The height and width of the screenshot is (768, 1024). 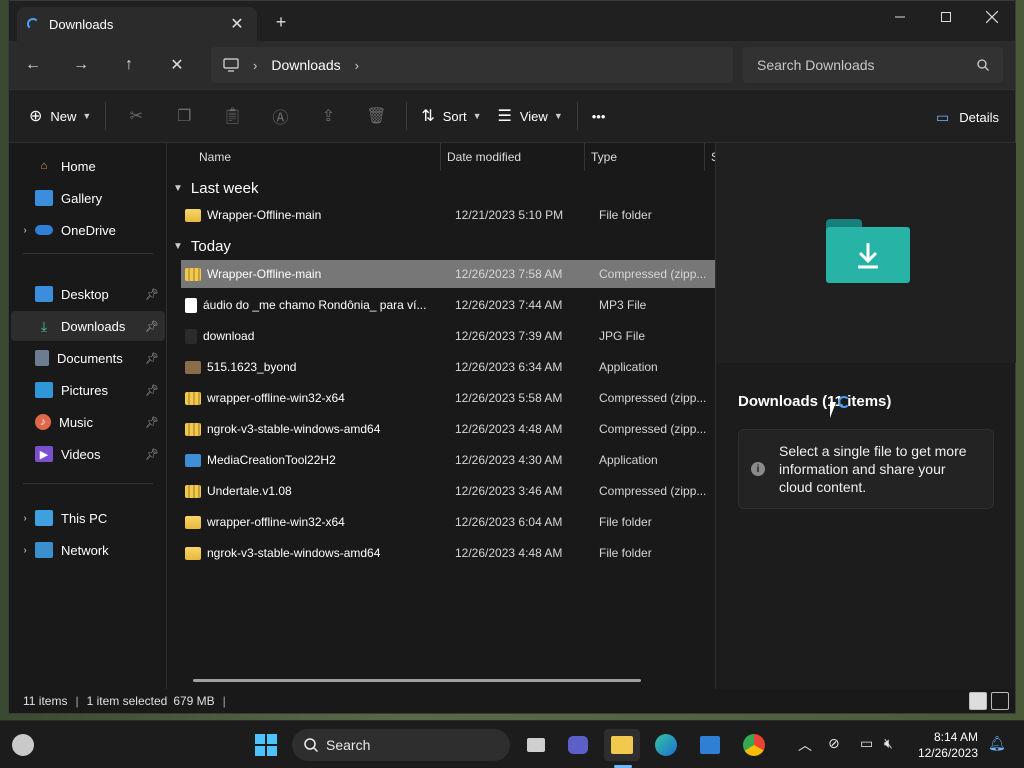 What do you see at coordinates (834, 743) in the screenshot?
I see `network-status-icon: ⊘` at bounding box center [834, 743].